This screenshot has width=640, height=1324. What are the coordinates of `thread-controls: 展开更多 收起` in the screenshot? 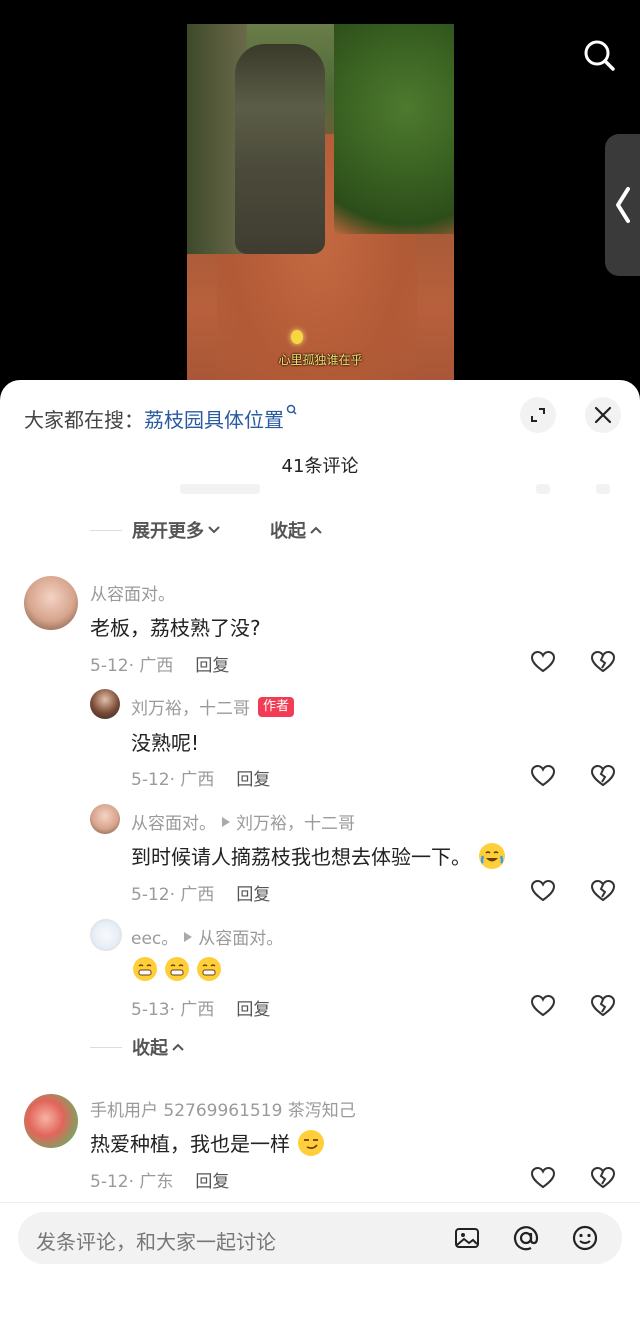 It's located at (206, 530).